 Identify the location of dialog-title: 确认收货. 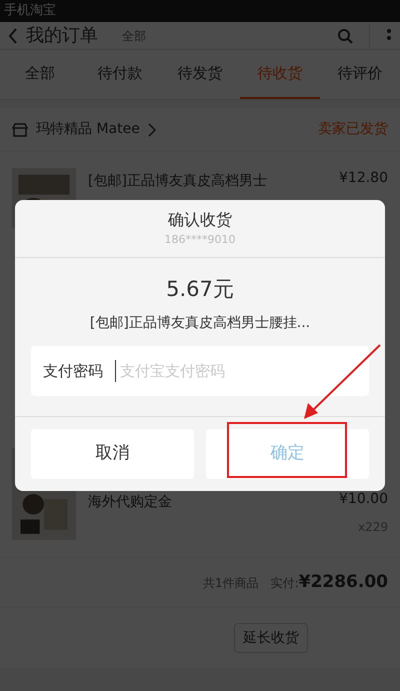
(200, 220).